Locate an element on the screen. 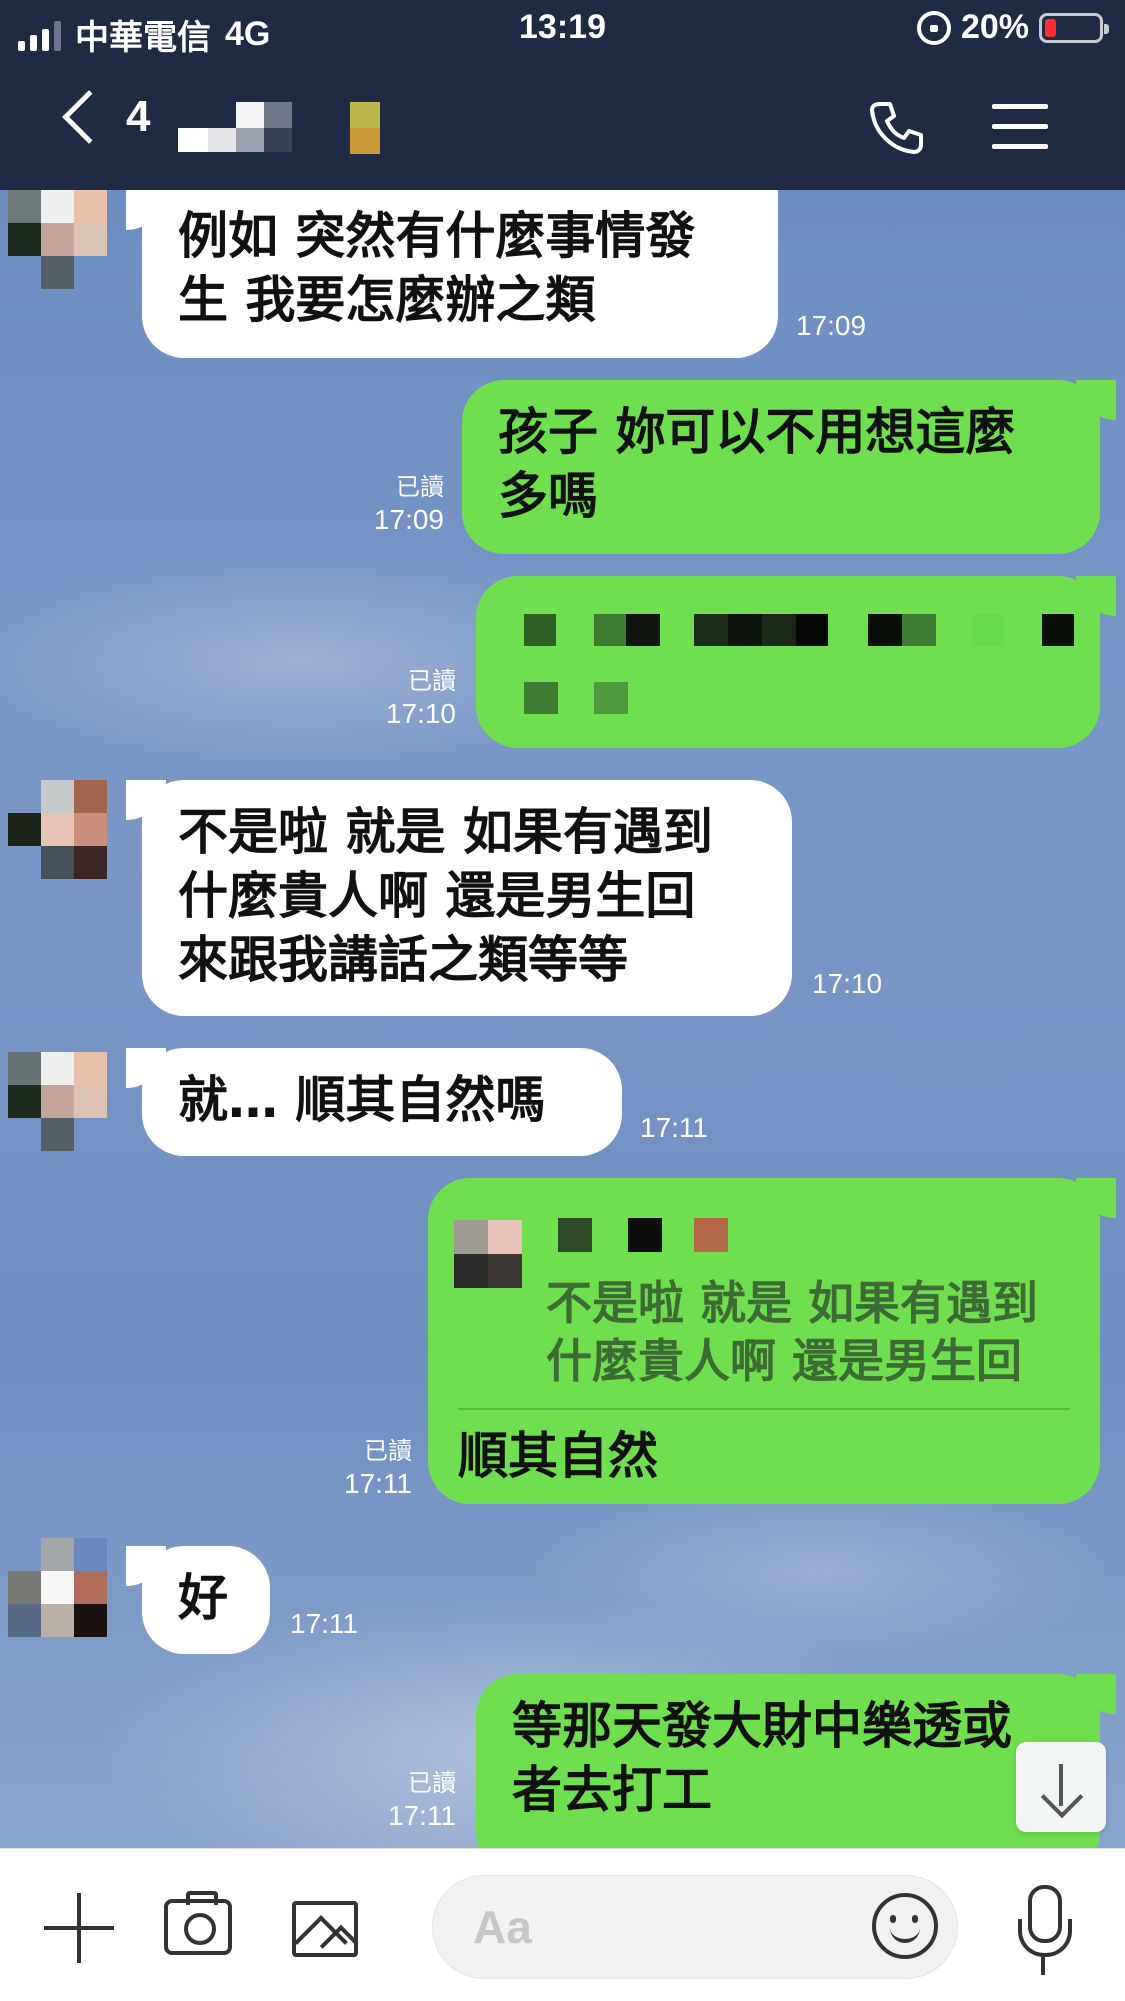 This screenshot has height=2001, width=1125. message-text: 例如 突然有什麼事情發 is located at coordinates (437, 236).